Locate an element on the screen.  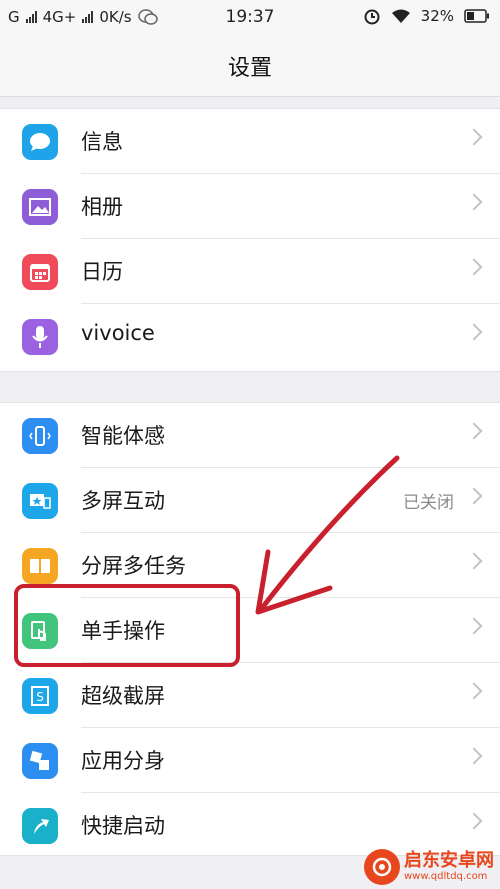
site-watermark: 启东安卓网 www.qdltdq.com is located at coordinates (429, 867).